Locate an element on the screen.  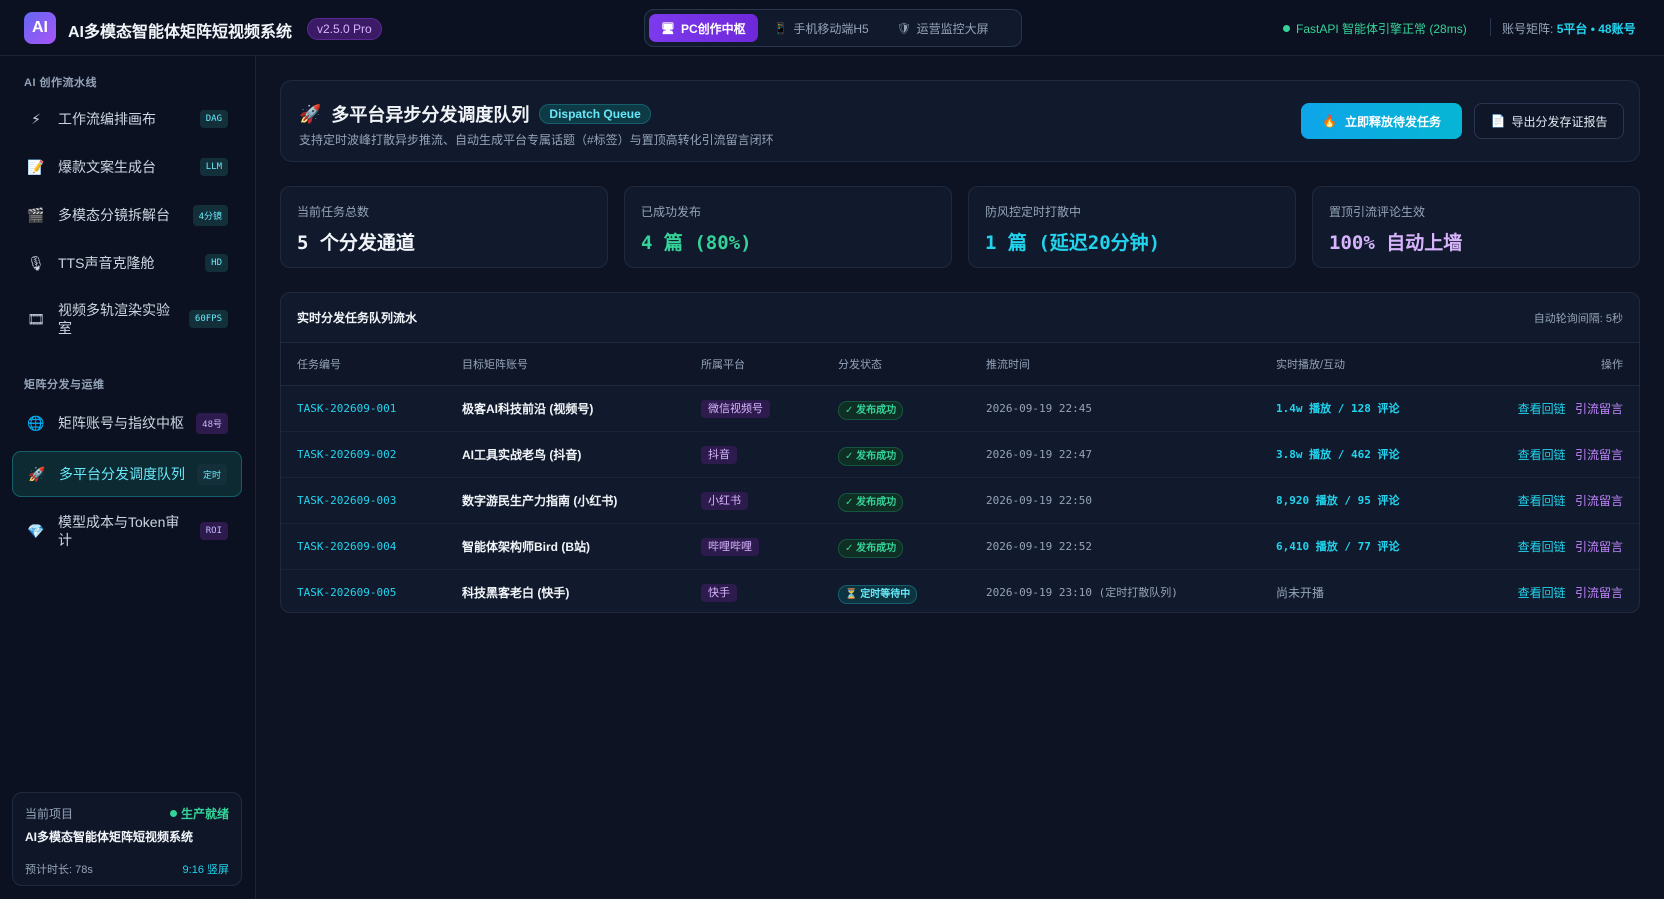
push-time: 2026-09-19 22:47 is located at coordinates (1115, 454).